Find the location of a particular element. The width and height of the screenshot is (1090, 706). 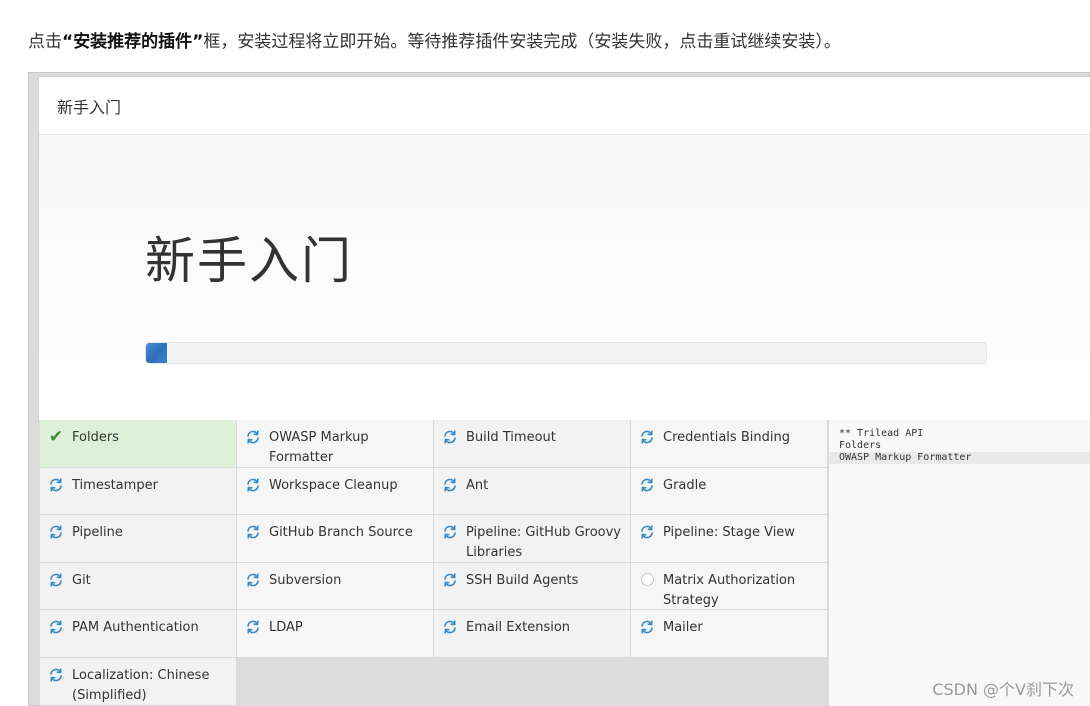

plugin-label: Folders is located at coordinates (95, 437).